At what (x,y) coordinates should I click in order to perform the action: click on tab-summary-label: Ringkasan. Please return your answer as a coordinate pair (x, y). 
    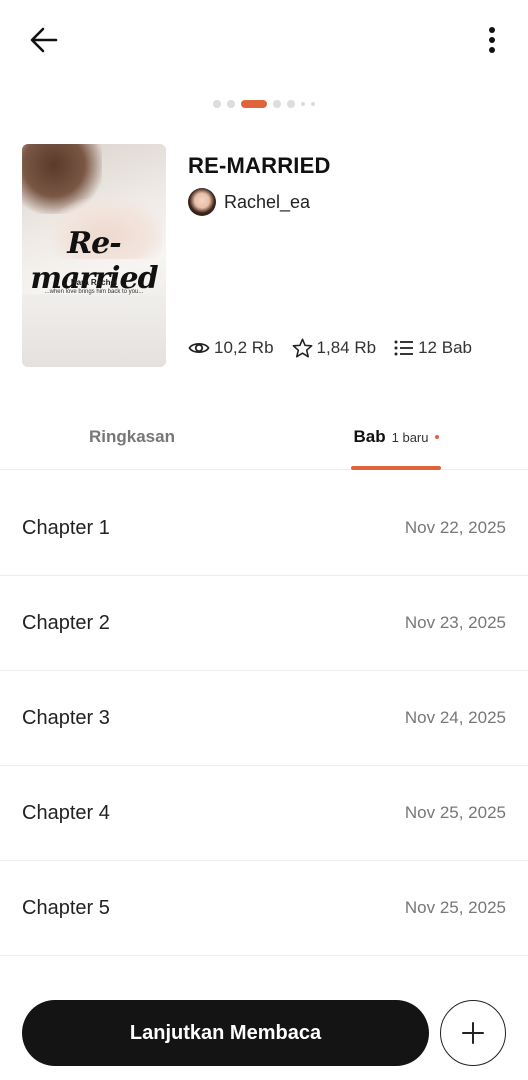
    Looking at the image, I should click on (132, 436).